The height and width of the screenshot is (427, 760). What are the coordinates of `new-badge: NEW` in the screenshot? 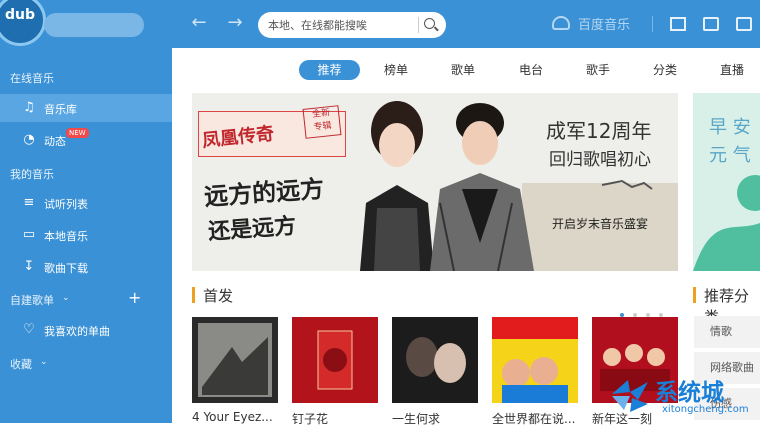 It's located at (77, 133).